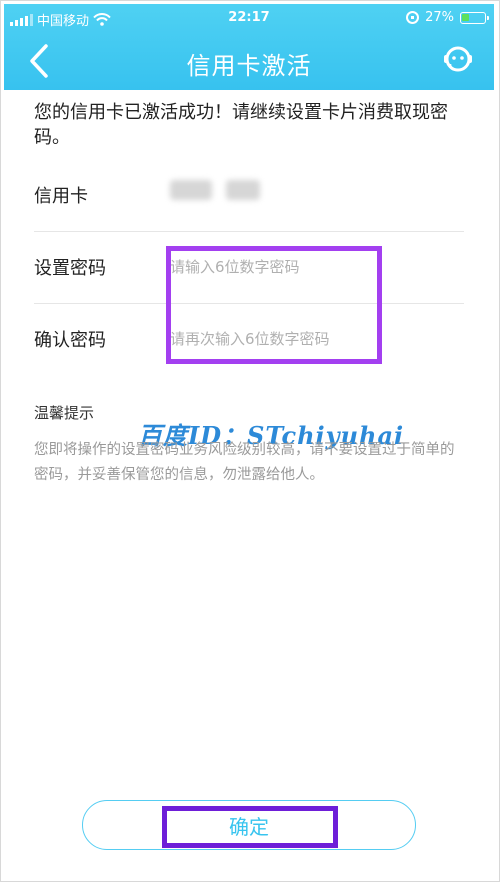  Describe the element at coordinates (249, 825) in the screenshot. I see `confirm-button: 确定` at that location.